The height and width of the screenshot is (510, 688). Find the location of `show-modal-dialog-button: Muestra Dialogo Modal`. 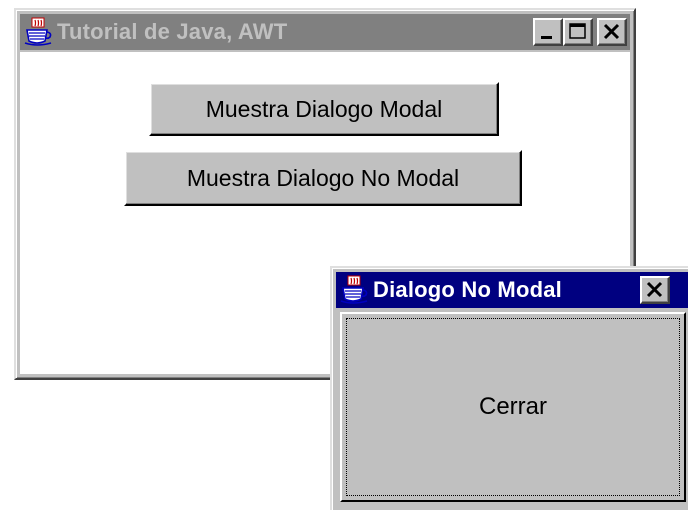

show-modal-dialog-button: Muestra Dialogo Modal is located at coordinates (324, 109).